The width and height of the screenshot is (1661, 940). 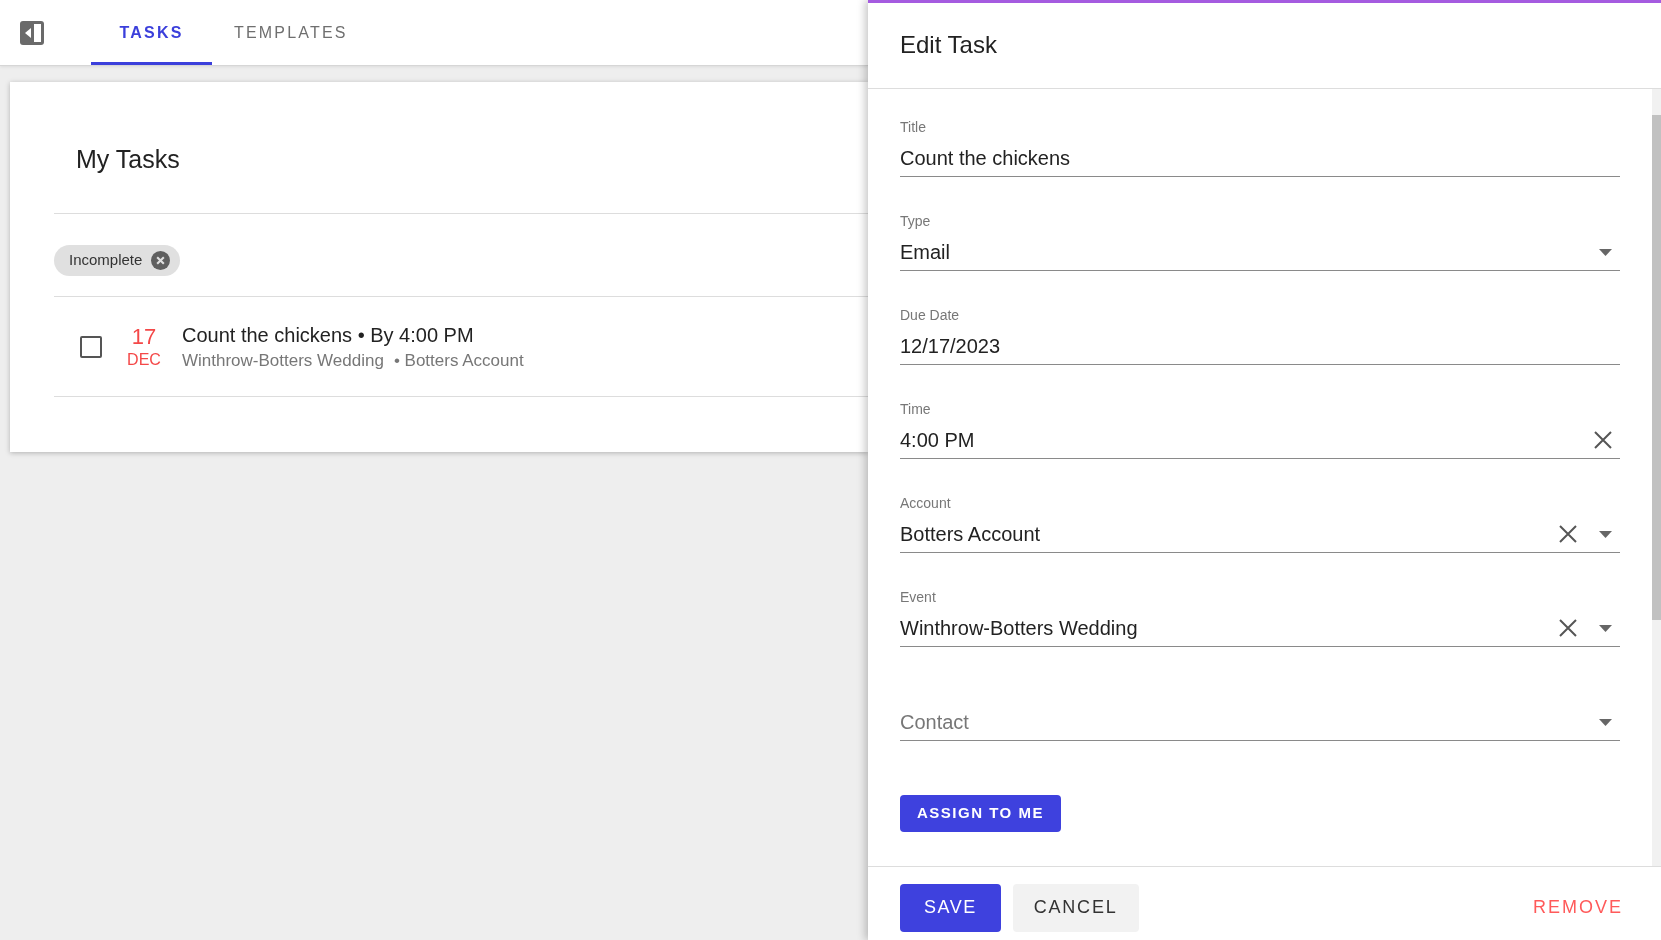 What do you see at coordinates (925, 503) in the screenshot?
I see `field-label: Account` at bounding box center [925, 503].